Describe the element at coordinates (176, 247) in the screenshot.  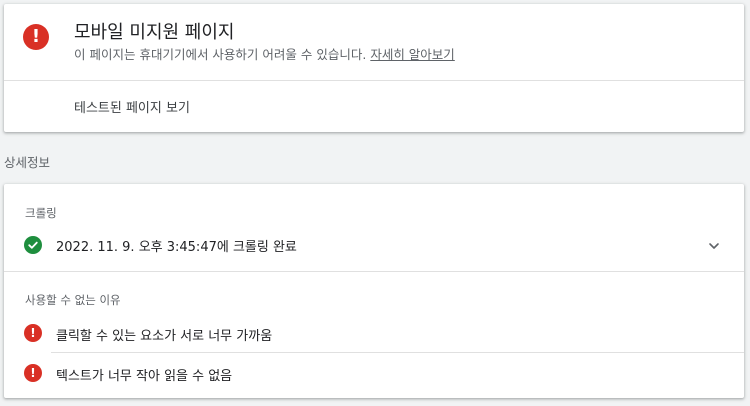
I see `crawl-status-text: 2022. 11. 9. 오후 3:45:47에 크롤링 완료` at that location.